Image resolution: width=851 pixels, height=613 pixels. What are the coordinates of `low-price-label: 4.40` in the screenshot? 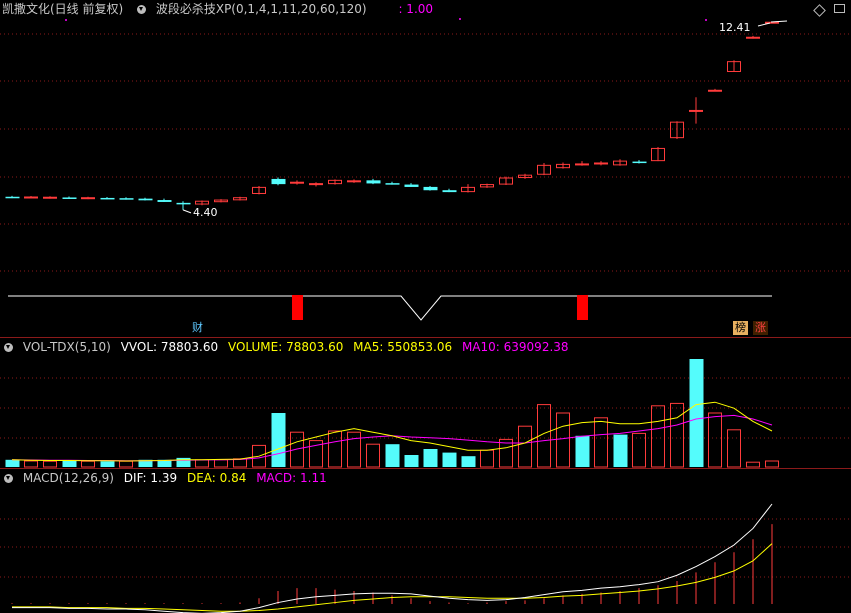 It's located at (205, 212).